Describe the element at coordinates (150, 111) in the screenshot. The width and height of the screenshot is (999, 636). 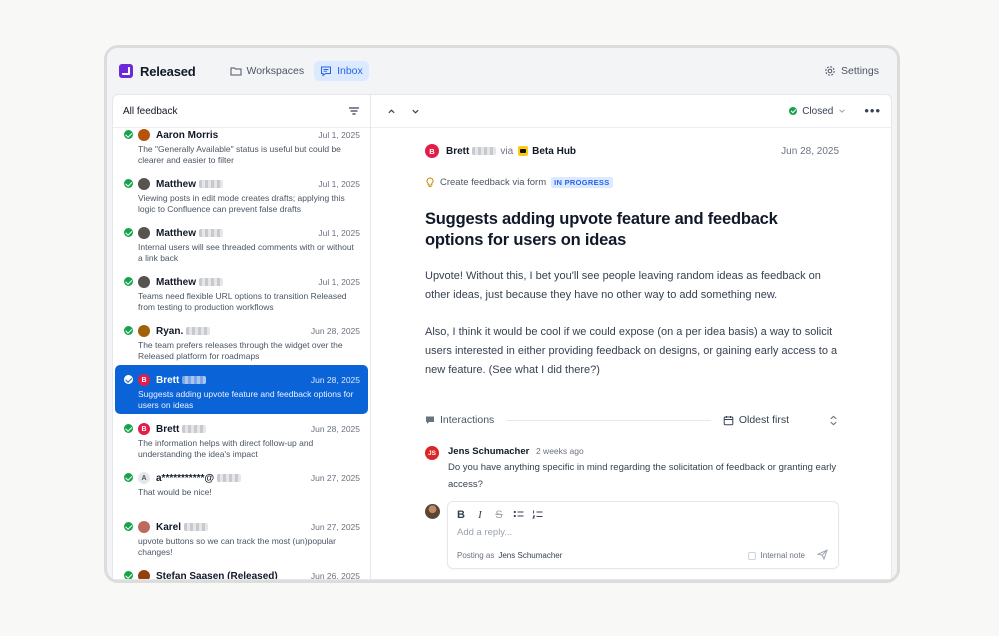
I see `list-title: All feedback` at that location.